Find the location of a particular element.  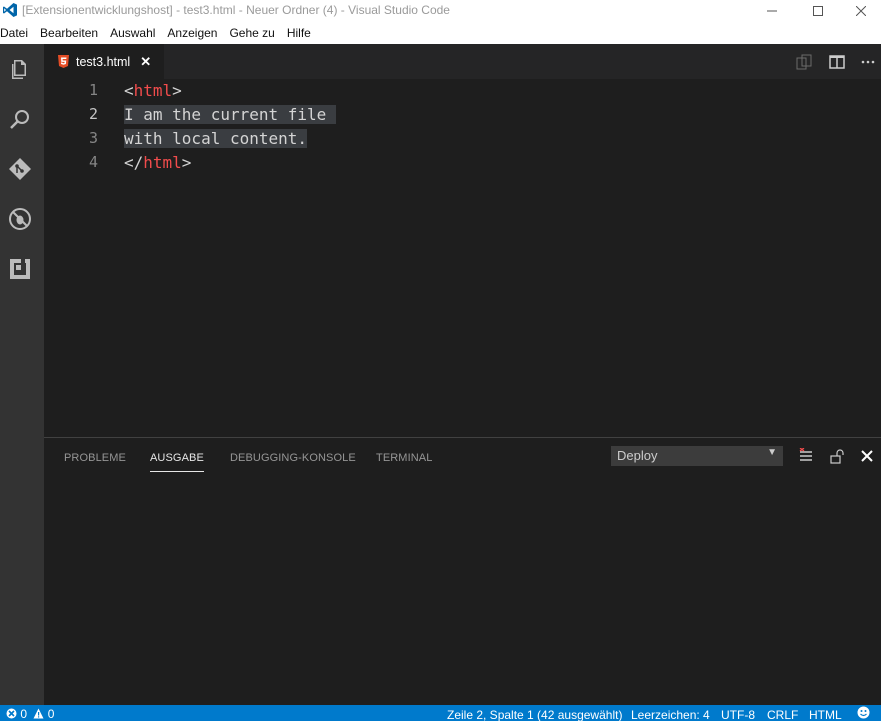

source-control-button is located at coordinates (20, 169).